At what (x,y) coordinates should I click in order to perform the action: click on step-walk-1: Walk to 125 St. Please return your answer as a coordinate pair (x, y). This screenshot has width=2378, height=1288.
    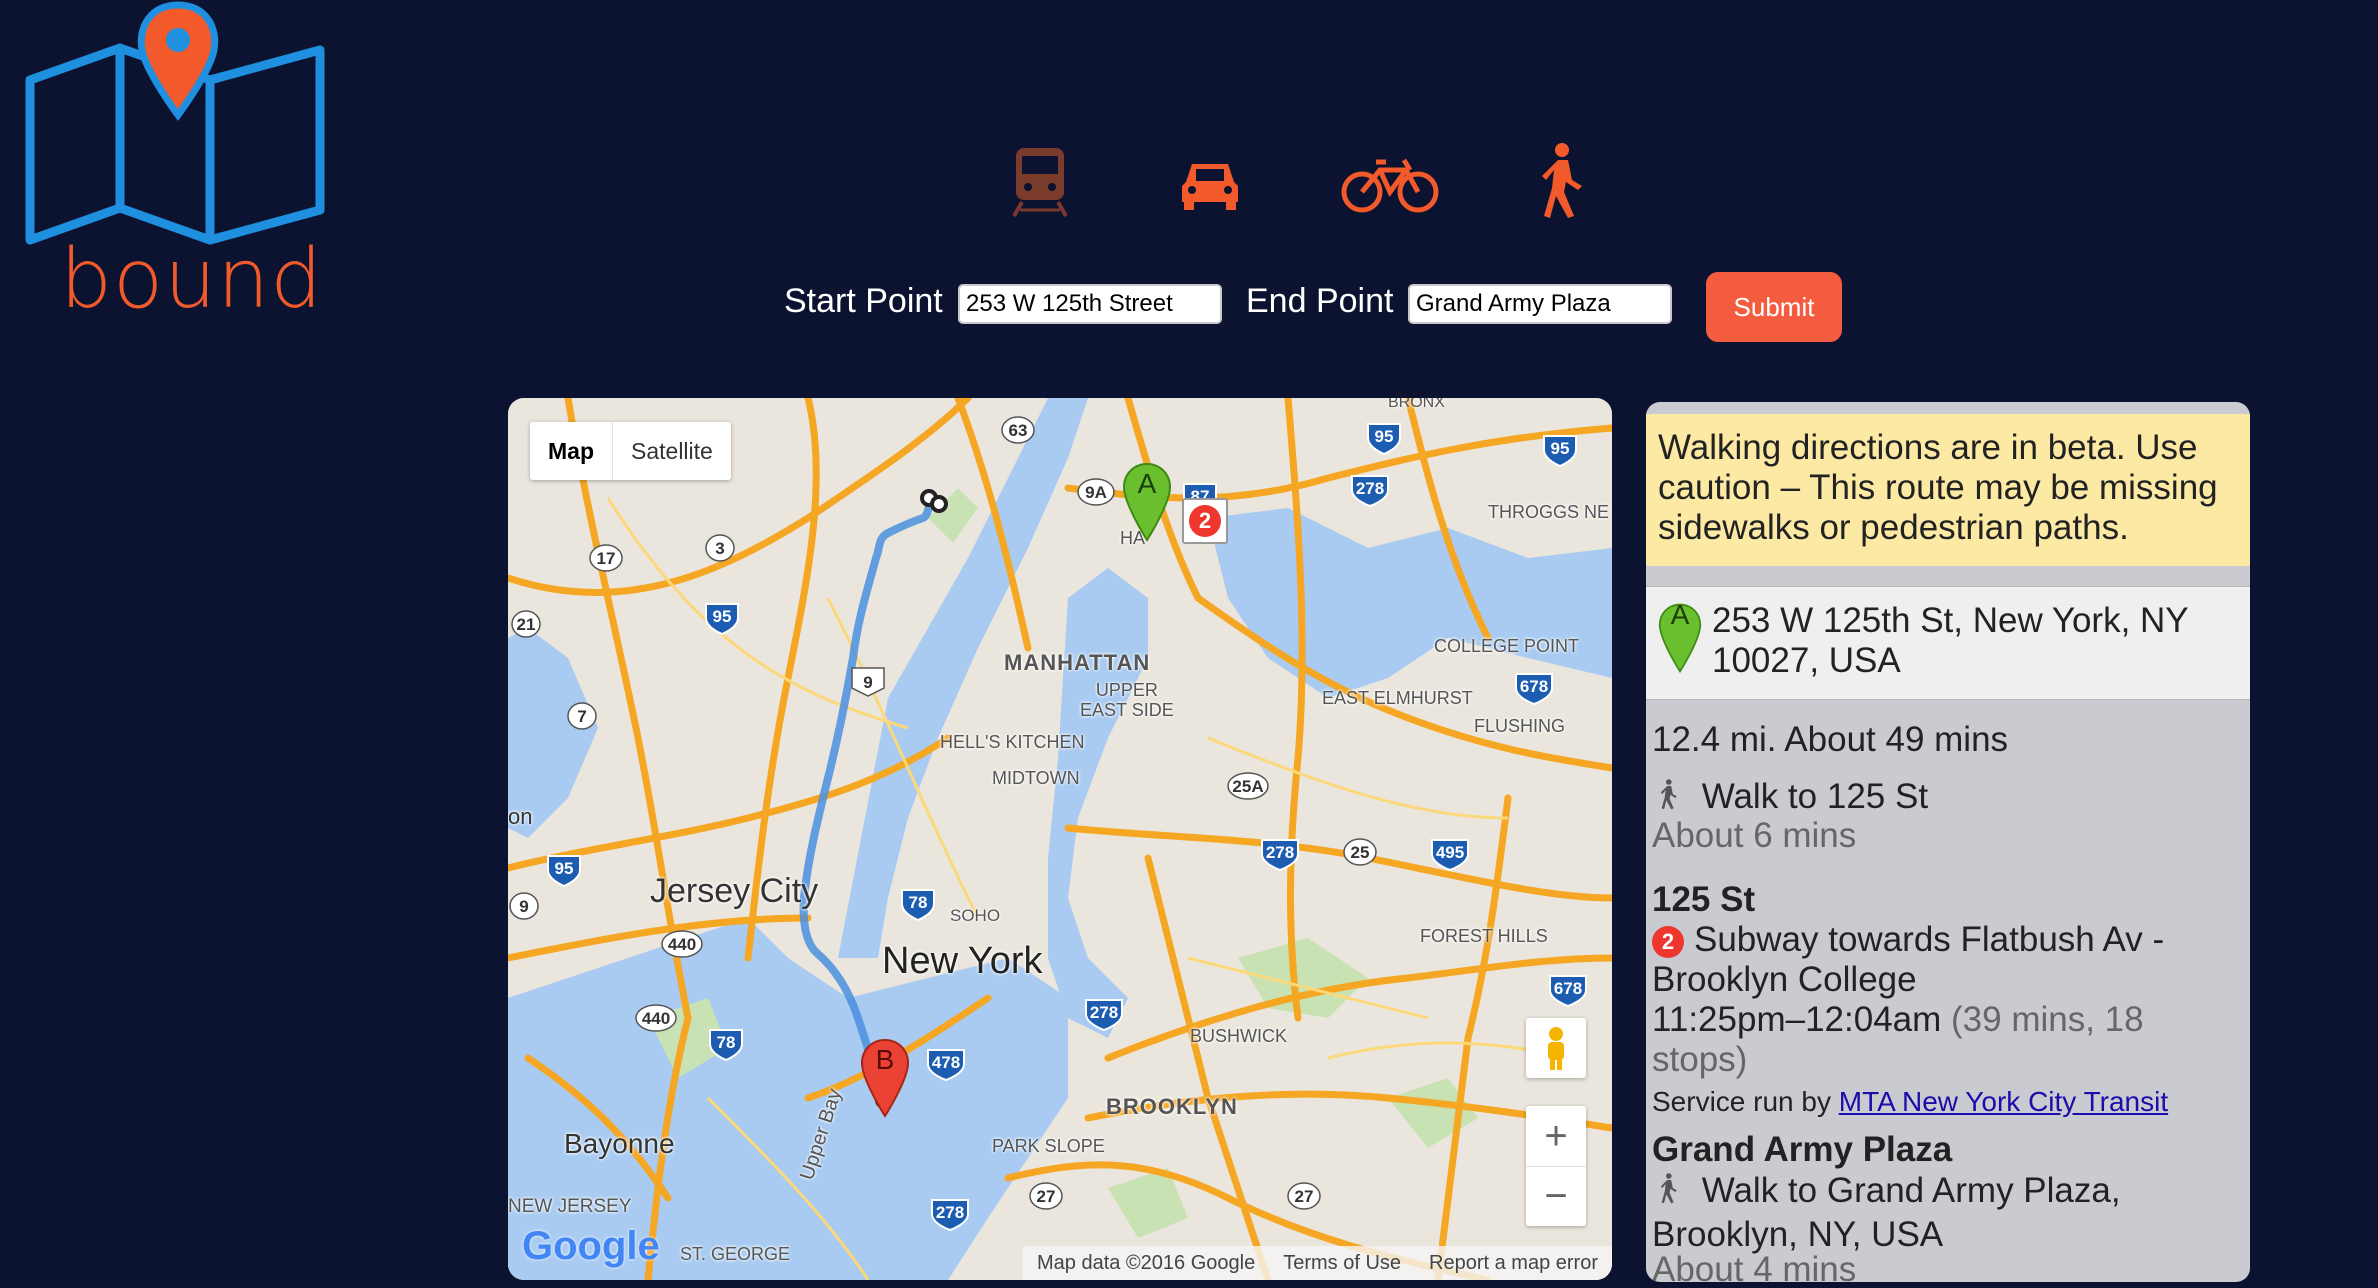
    Looking at the image, I should click on (1790, 798).